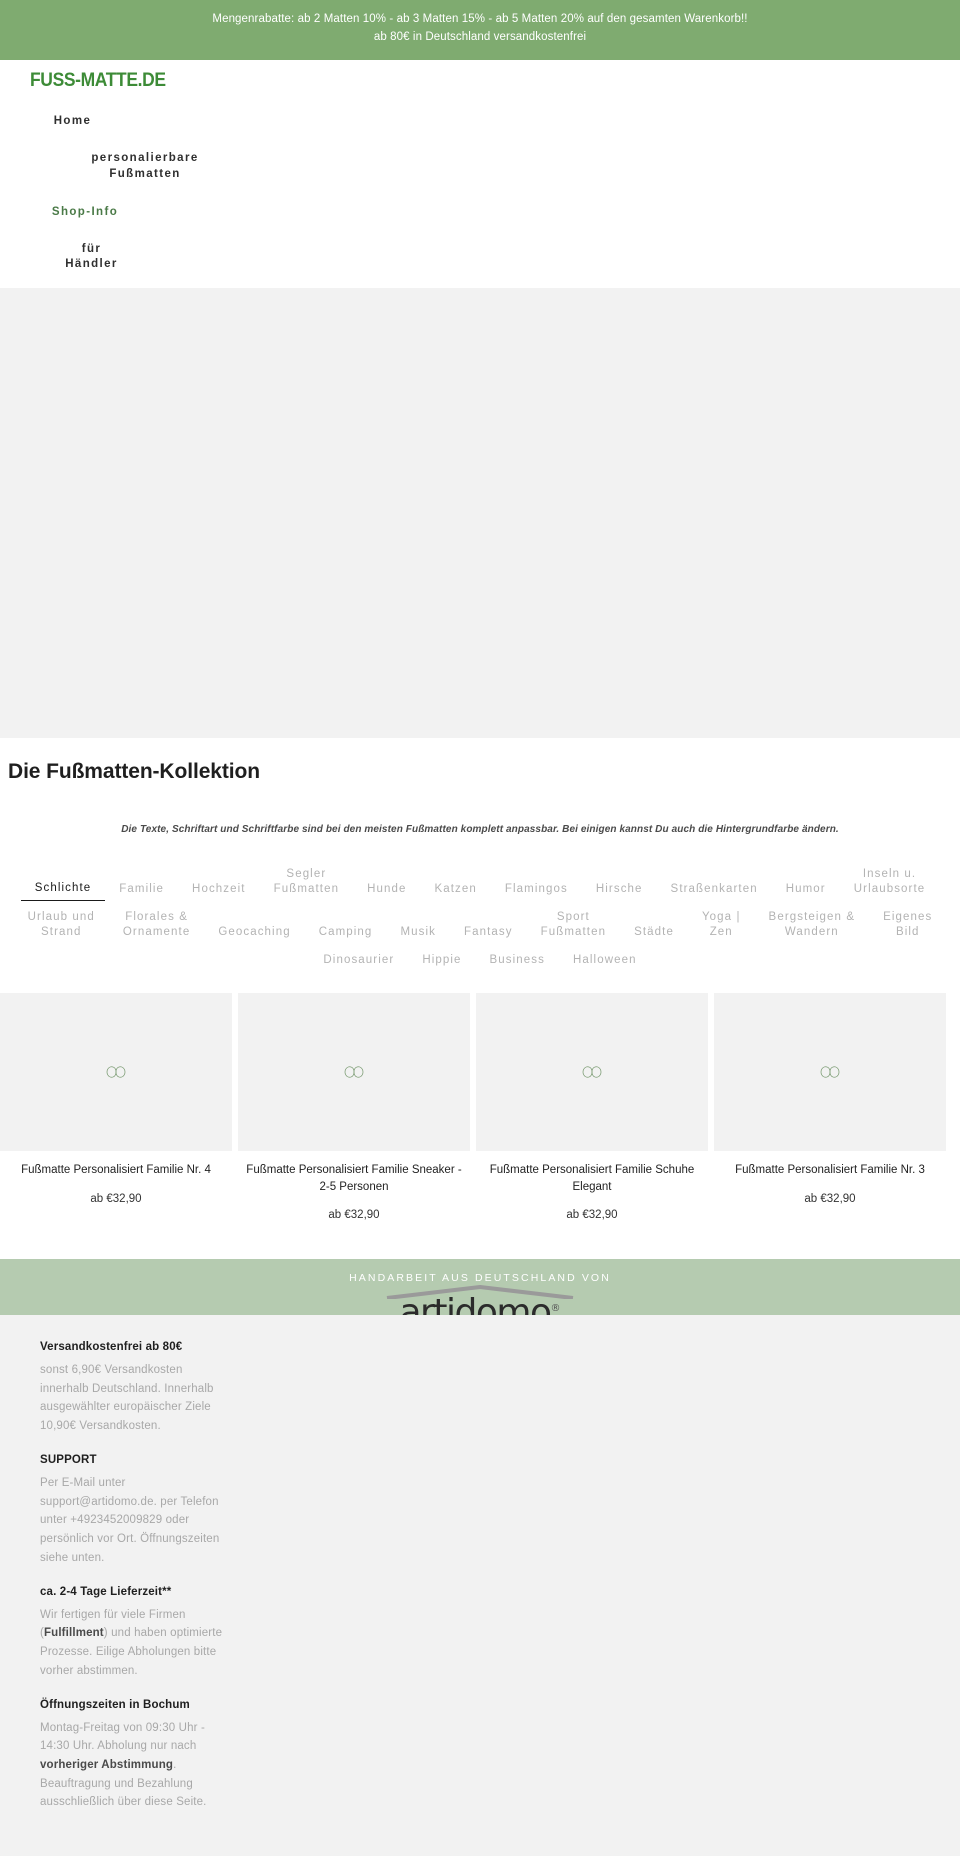  I want to click on site-logo: FUSS-MATTE.DE, so click(98, 81).